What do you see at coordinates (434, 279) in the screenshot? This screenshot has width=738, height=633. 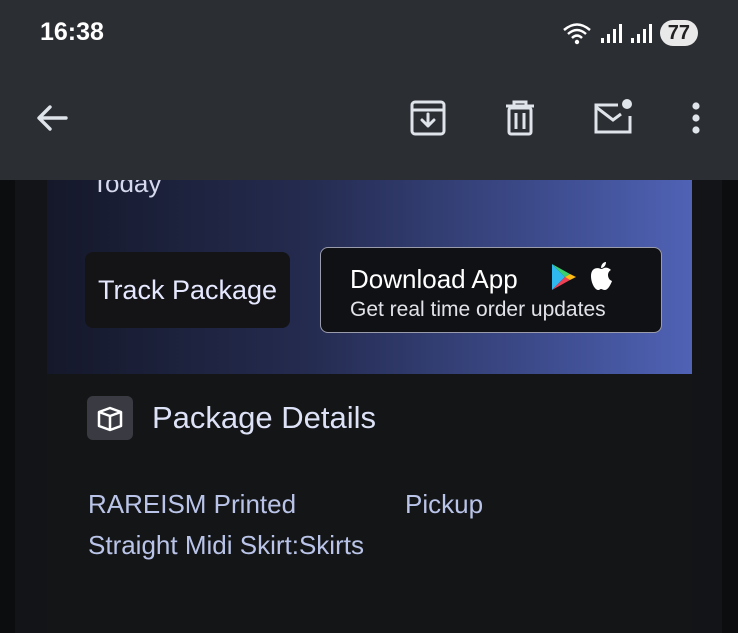 I see `download-app-title: Download App` at bounding box center [434, 279].